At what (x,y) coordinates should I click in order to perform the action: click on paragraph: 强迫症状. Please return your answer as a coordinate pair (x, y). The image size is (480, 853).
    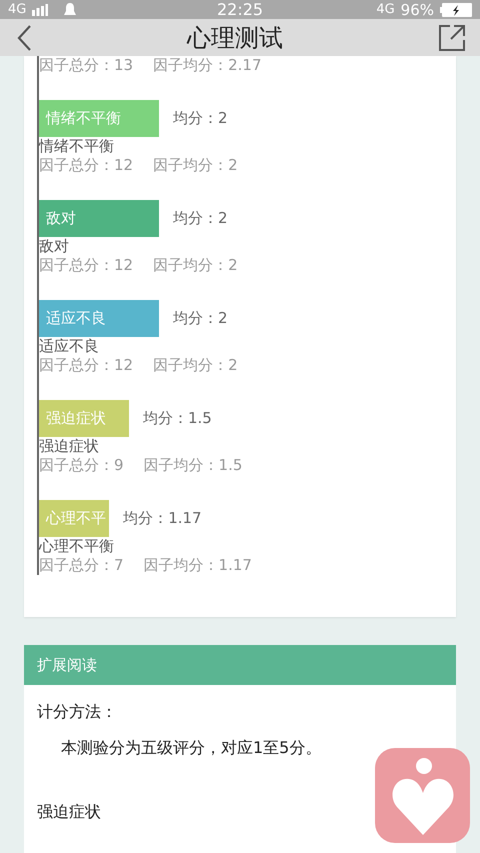
    Looking at the image, I should click on (69, 812).